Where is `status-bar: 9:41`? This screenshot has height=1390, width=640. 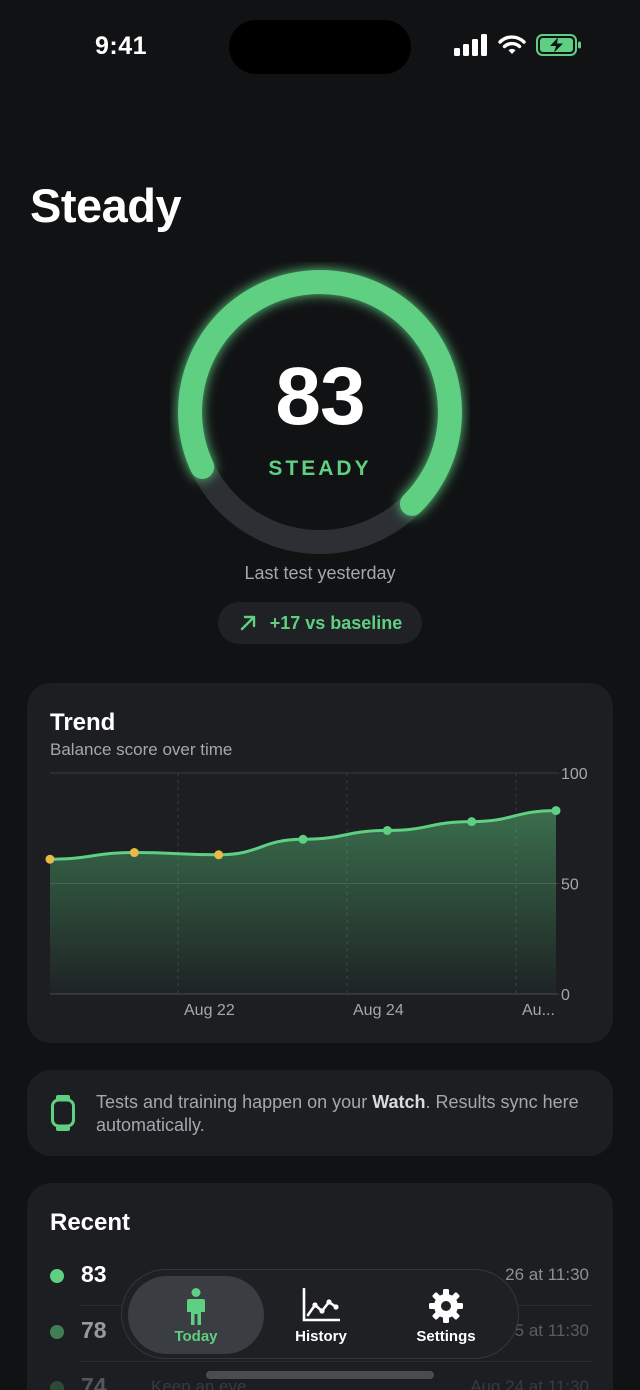 status-bar: 9:41 is located at coordinates (320, 48).